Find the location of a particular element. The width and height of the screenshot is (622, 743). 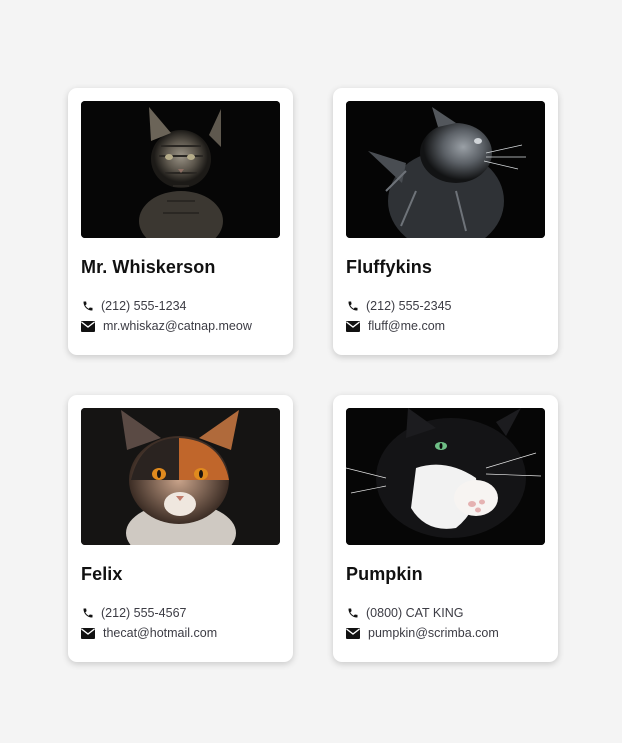

contact-details: (212) 555-4567 thecat@hotmail.com is located at coordinates (180, 623).